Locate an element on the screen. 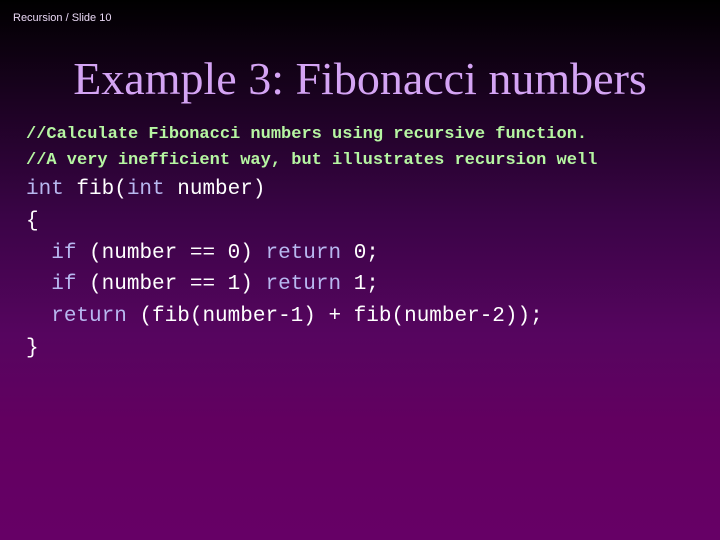  code-text: number) is located at coordinates (215, 189).